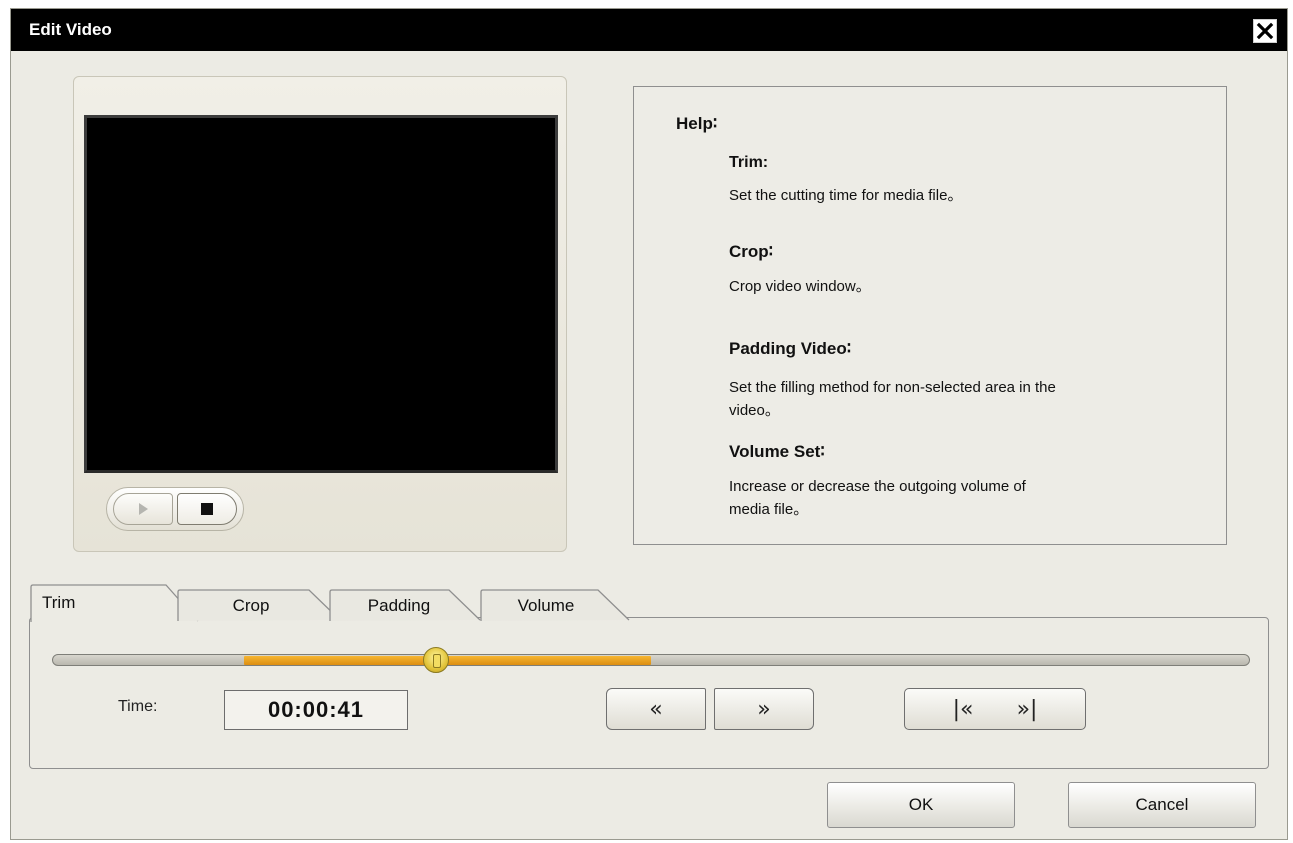  I want to click on stop-button, so click(207, 509).